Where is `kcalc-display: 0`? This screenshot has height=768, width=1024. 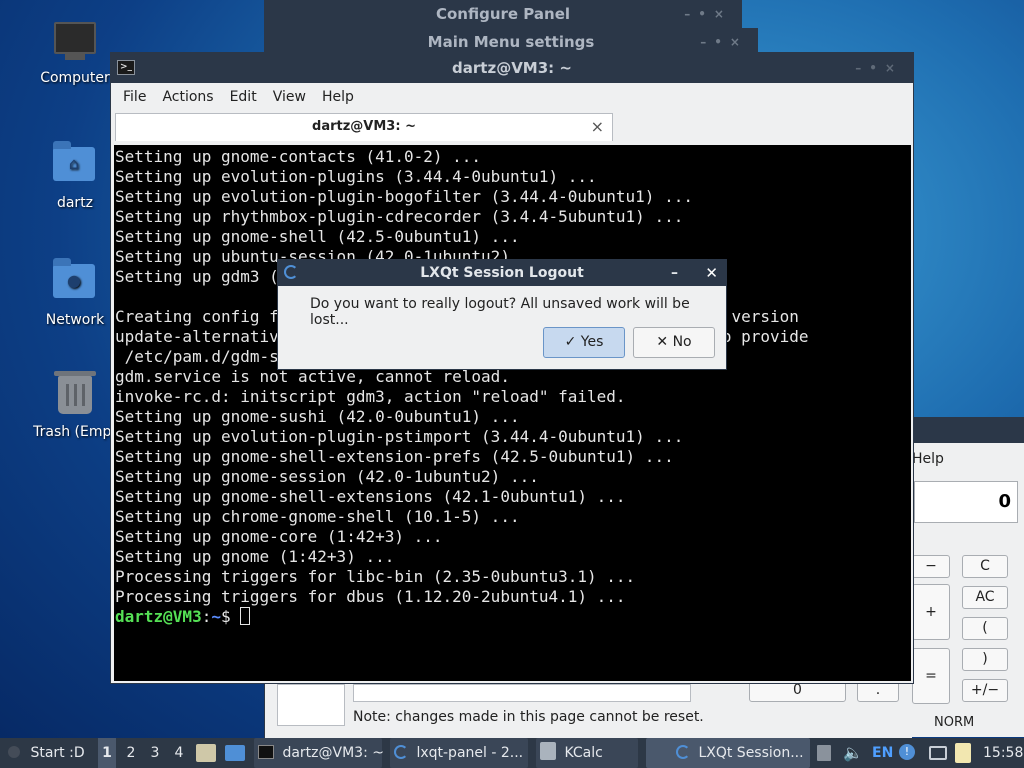
kcalc-display: 0 is located at coordinates (966, 502).